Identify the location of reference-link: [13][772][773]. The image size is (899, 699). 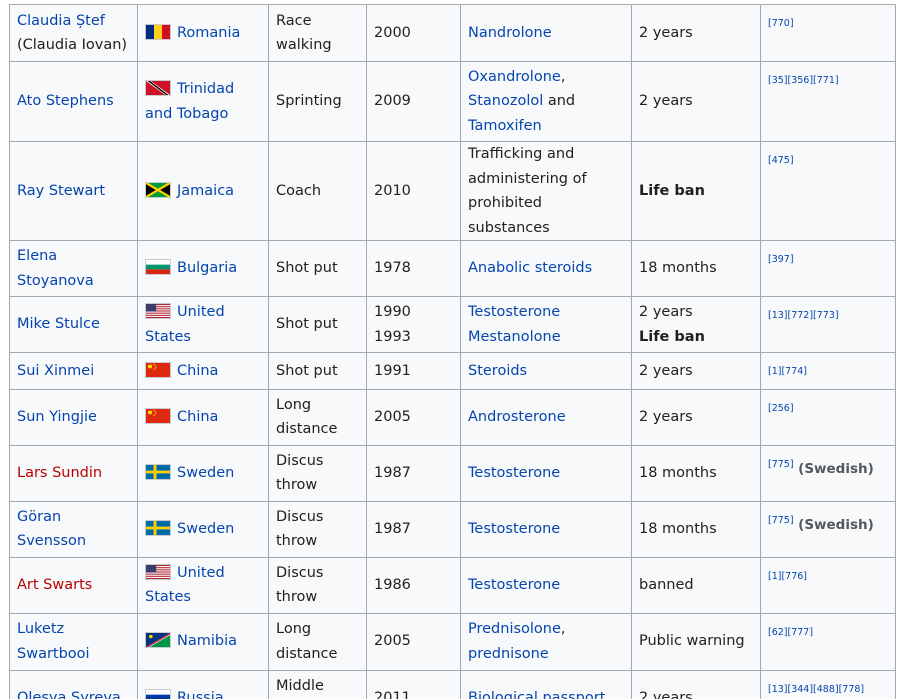
(803, 315).